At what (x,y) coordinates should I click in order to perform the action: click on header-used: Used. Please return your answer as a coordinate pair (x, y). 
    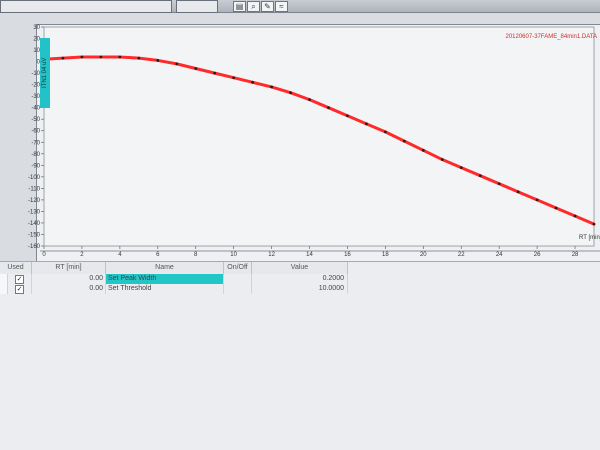
    Looking at the image, I should click on (16, 268).